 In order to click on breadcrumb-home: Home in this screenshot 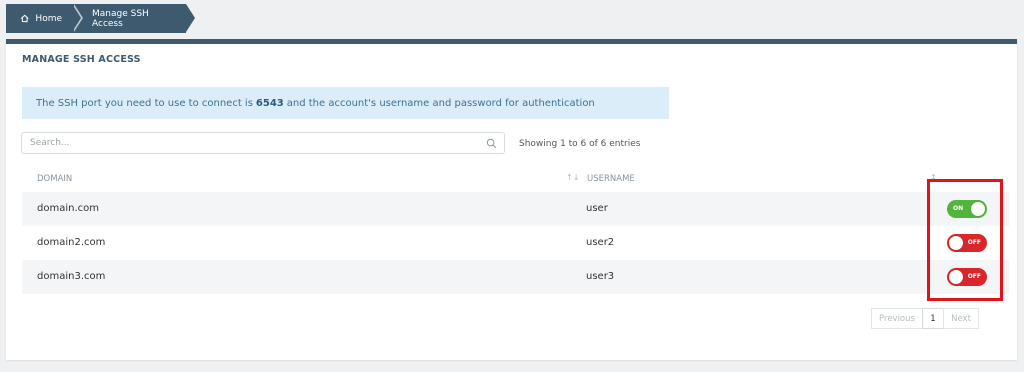, I will do `click(44, 18)`.